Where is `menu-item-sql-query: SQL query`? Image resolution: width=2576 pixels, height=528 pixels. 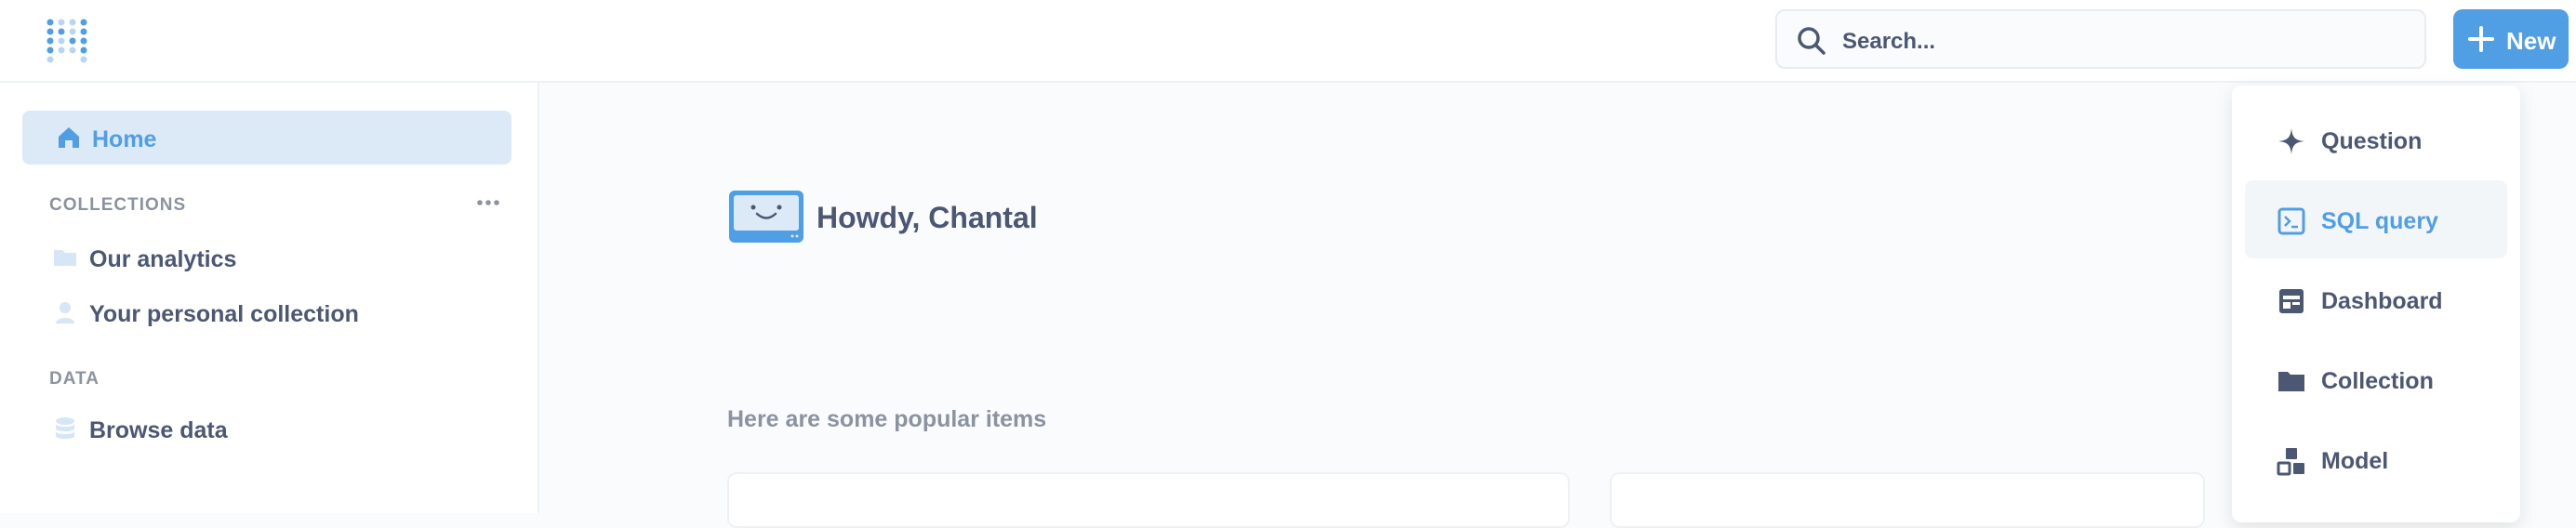 menu-item-sql-query: SQL query is located at coordinates (2376, 219).